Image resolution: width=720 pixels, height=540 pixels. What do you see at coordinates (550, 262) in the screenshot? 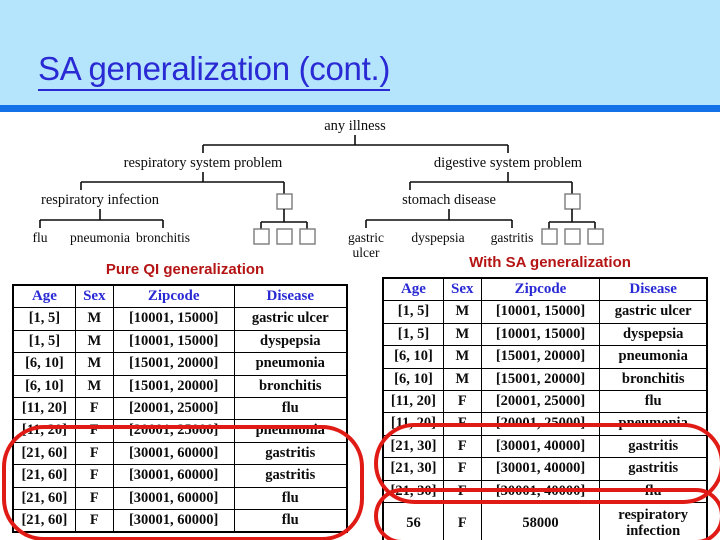
I see `caption-with-sa-generalization: With SA generalization` at bounding box center [550, 262].